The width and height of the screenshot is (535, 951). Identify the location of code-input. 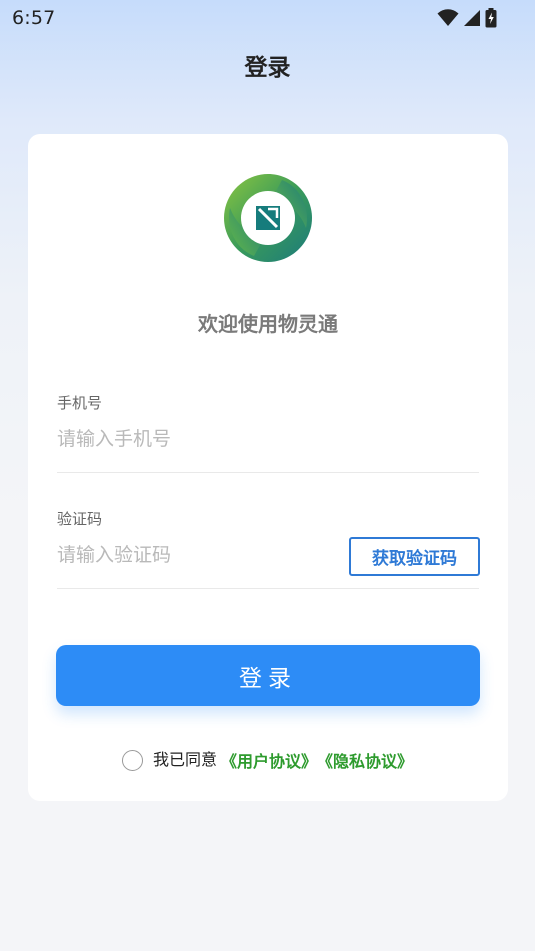
(197, 555).